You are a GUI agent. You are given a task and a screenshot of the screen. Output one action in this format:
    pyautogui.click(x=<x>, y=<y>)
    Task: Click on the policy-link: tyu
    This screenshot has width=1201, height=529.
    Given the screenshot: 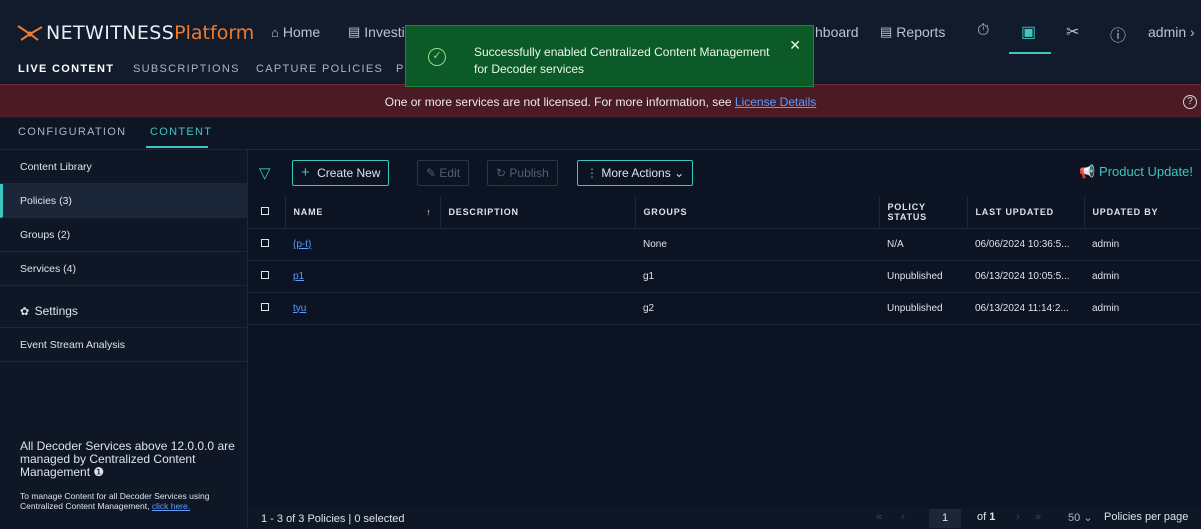 What is the action you would take?
    pyautogui.click(x=299, y=308)
    